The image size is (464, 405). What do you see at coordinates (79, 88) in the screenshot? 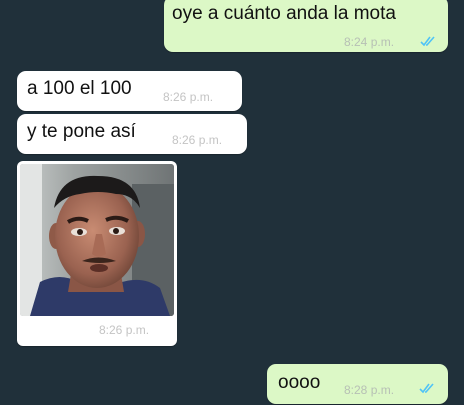
I see `message-text: a 100 el 100` at bounding box center [79, 88].